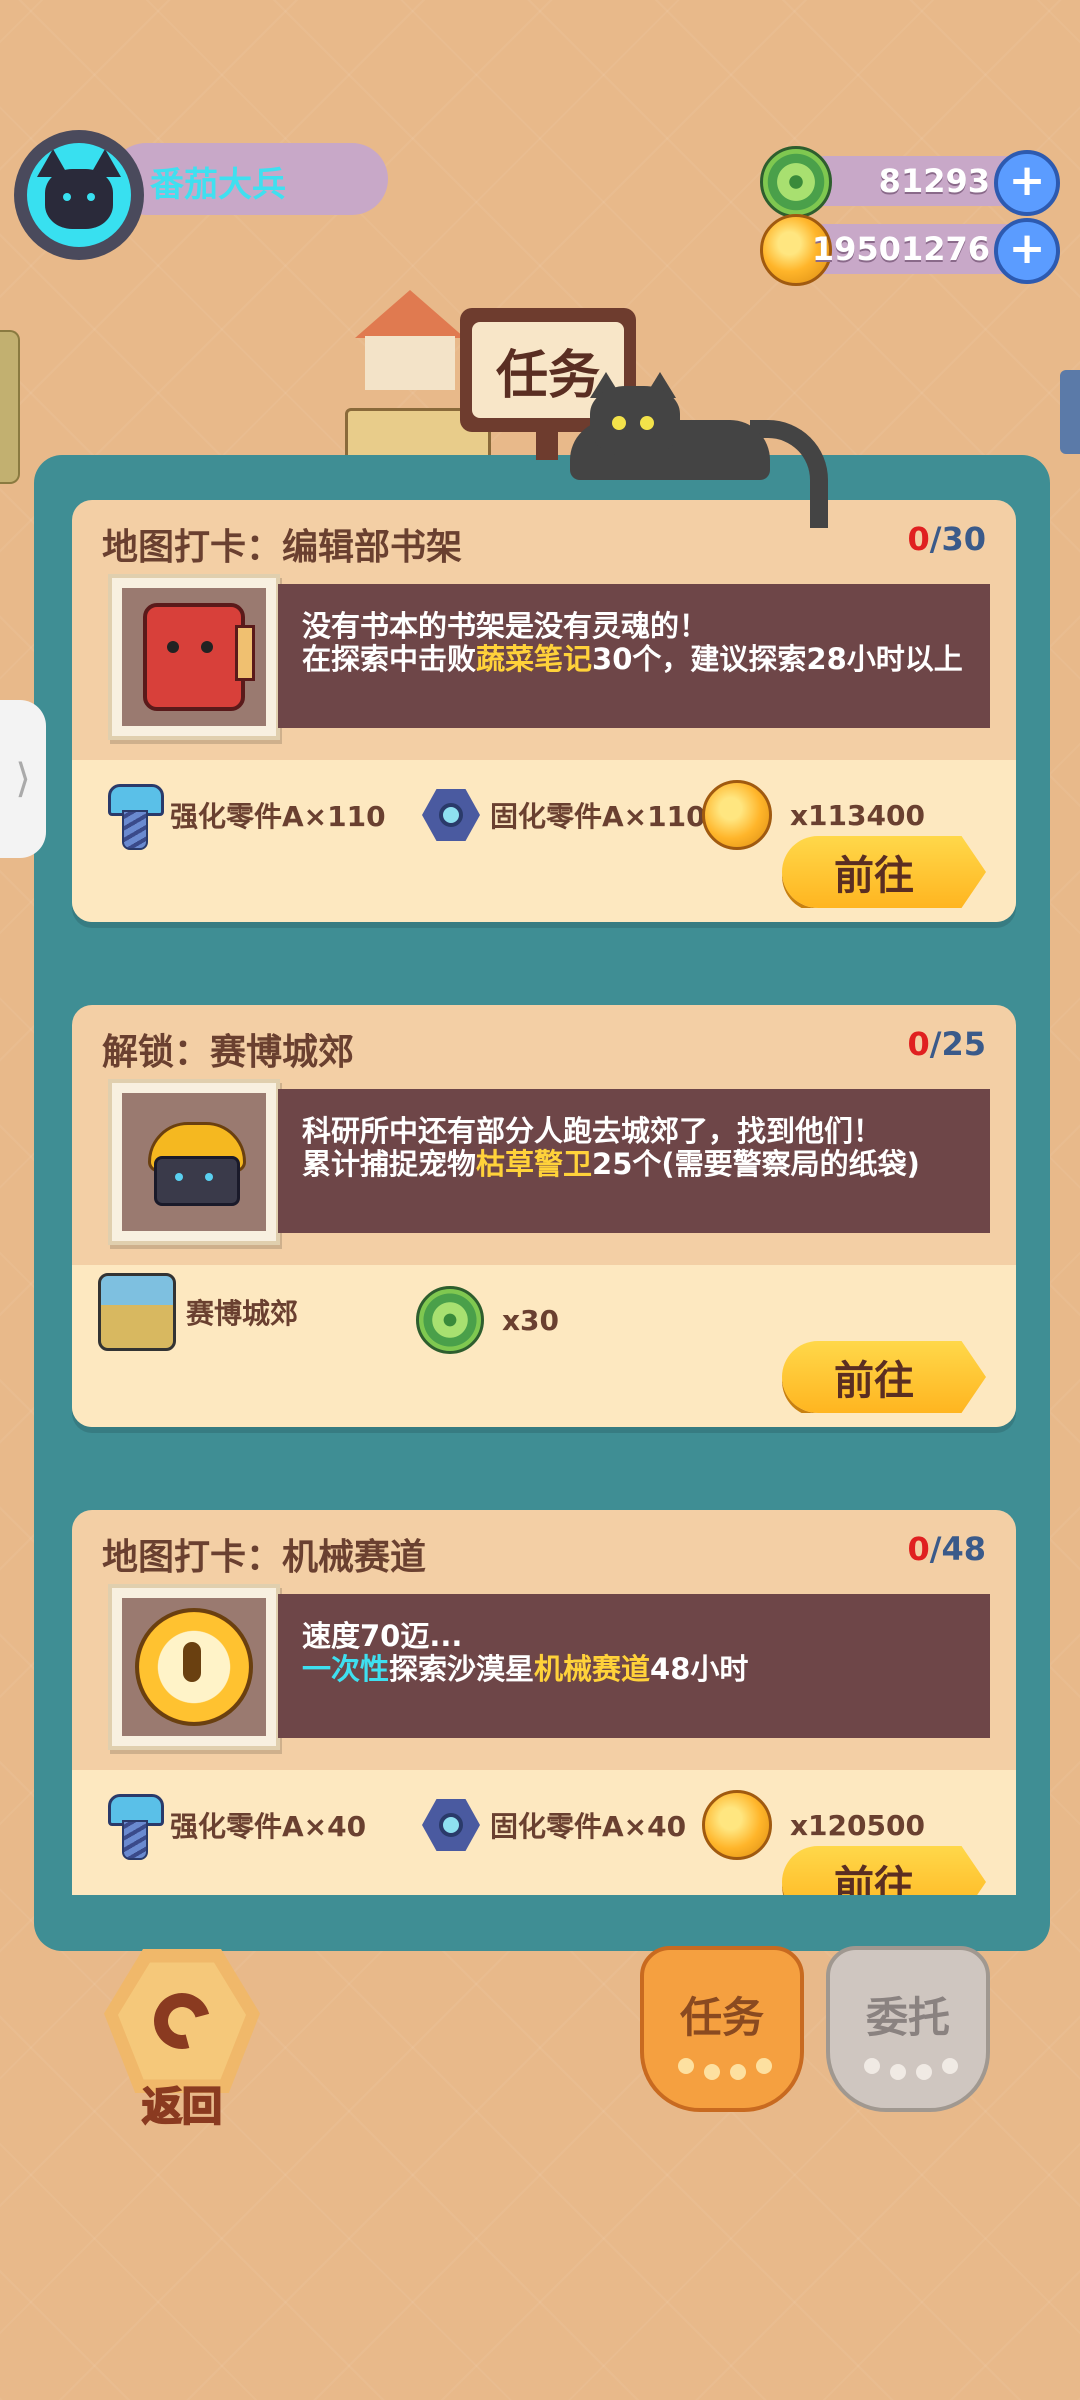 The image size is (1080, 2400). Describe the element at coordinates (10, 407) in the screenshot. I see `left-edge-tab` at that location.